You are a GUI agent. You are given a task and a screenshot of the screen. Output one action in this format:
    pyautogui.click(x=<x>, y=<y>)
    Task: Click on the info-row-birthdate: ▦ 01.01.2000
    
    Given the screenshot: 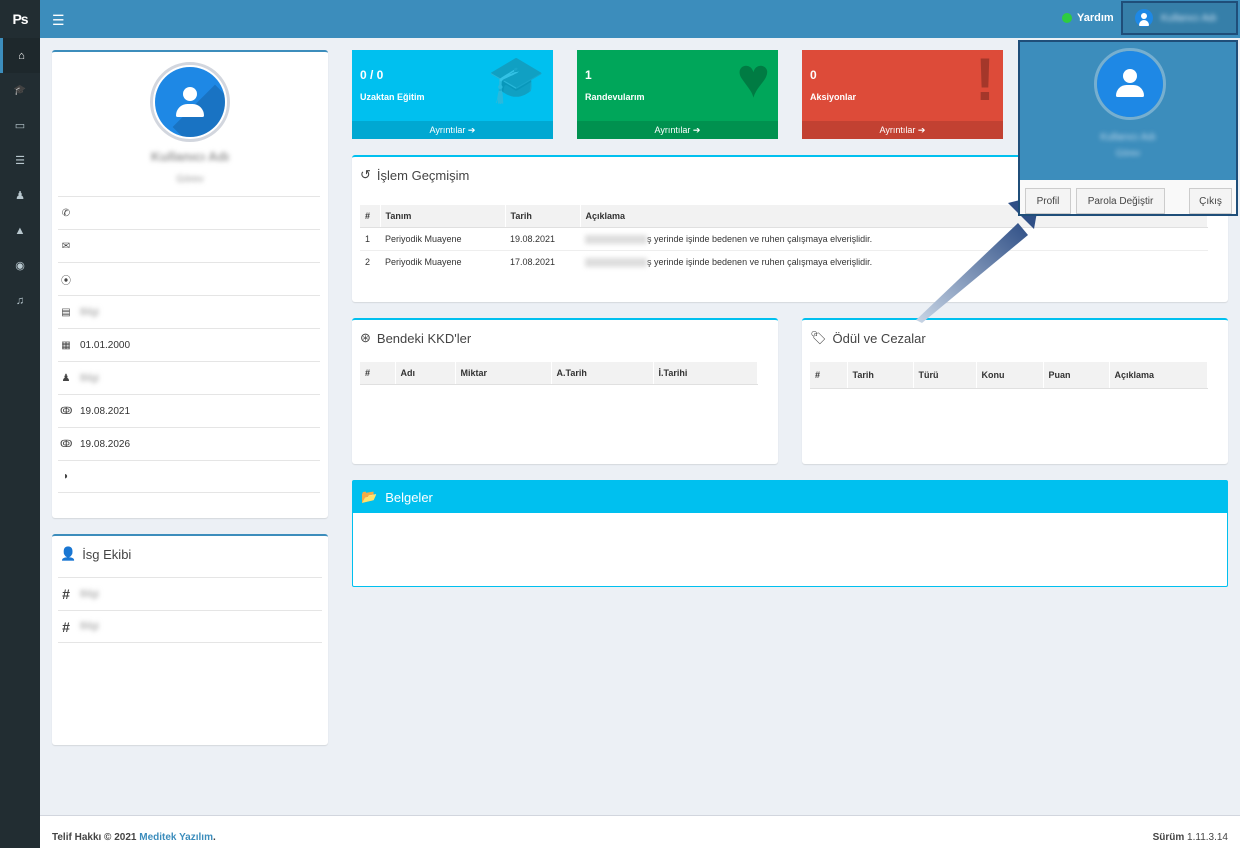 What is the action you would take?
    pyautogui.click(x=189, y=344)
    